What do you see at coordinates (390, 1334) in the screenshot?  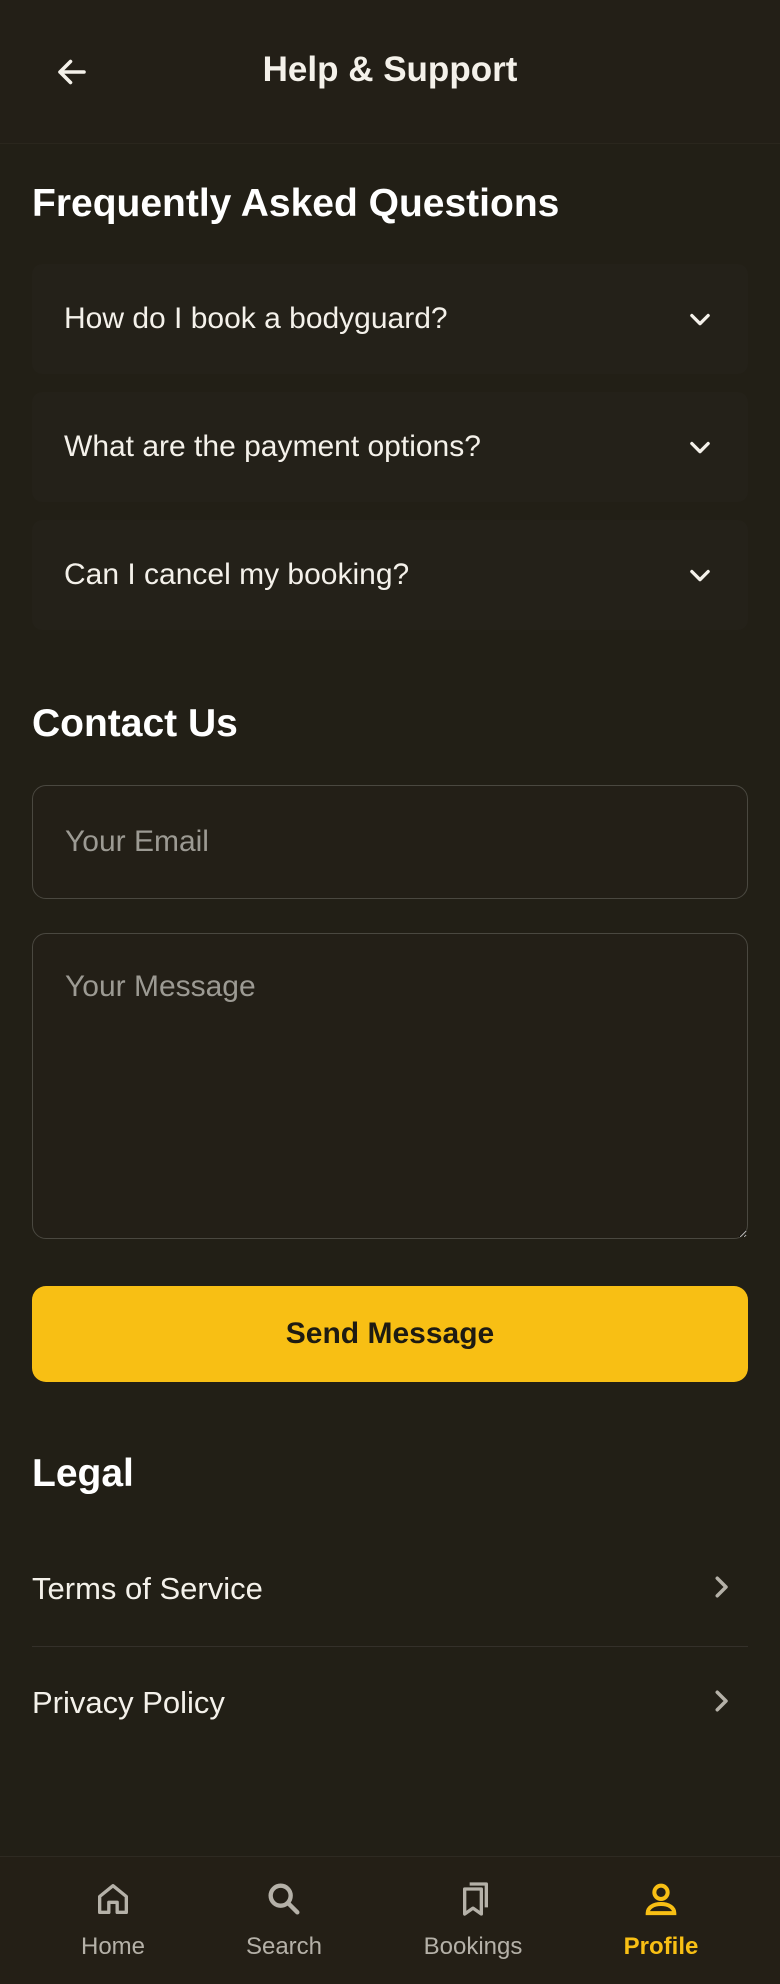 I see `send-message-button: Send Message` at bounding box center [390, 1334].